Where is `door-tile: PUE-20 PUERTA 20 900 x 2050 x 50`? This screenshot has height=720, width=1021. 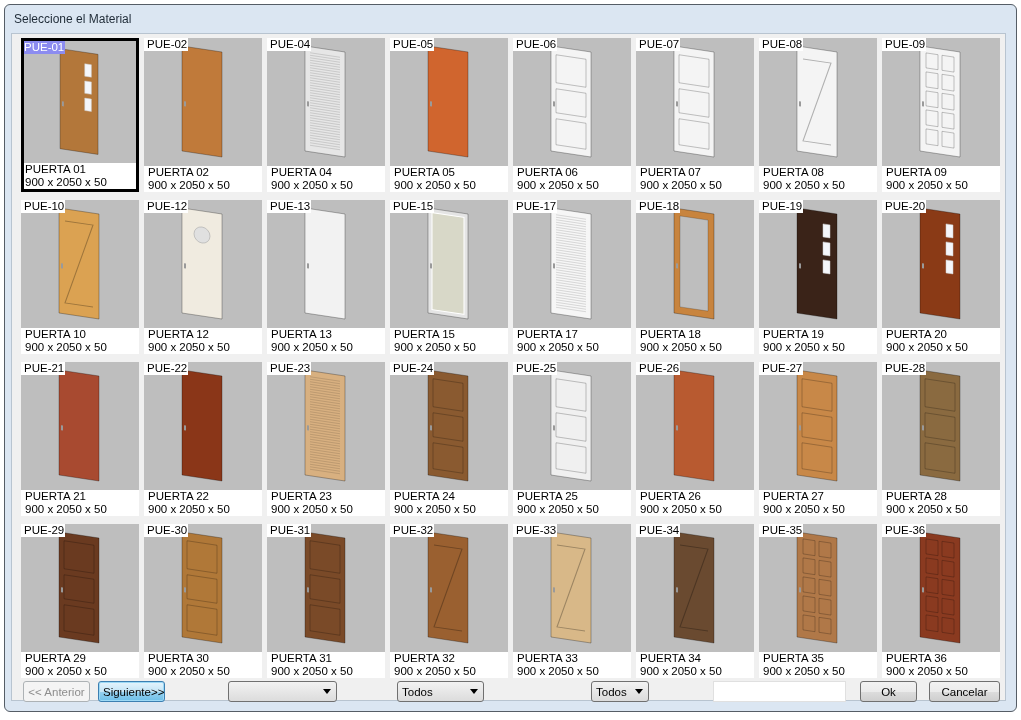 door-tile: PUE-20 PUERTA 20 900 x 2050 x 50 is located at coordinates (941, 277).